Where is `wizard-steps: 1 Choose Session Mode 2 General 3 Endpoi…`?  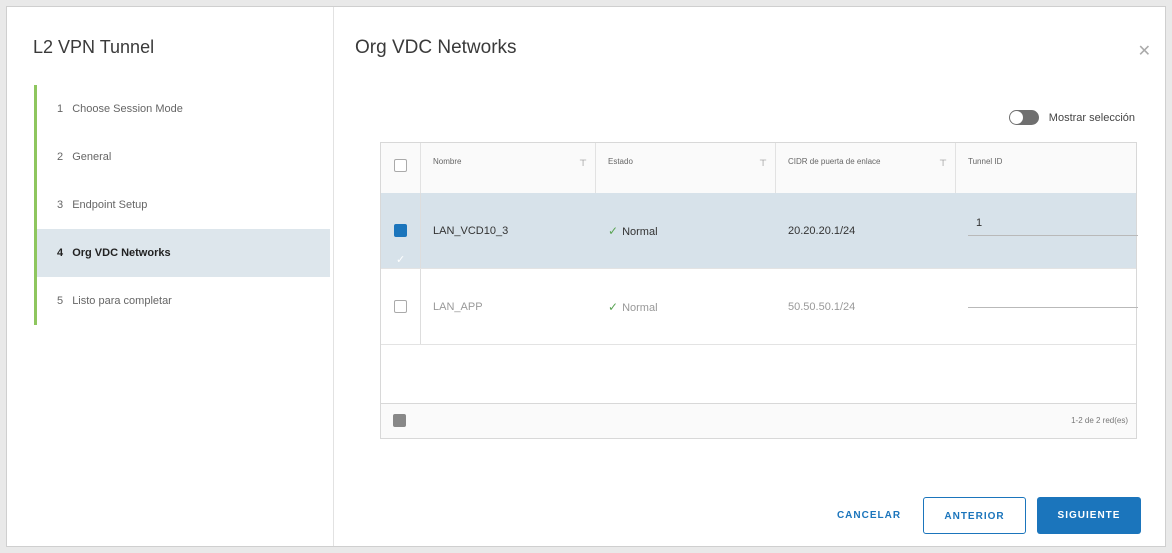
wizard-steps: 1 Choose Session Mode 2 General 3 Endpoi… is located at coordinates (182, 205).